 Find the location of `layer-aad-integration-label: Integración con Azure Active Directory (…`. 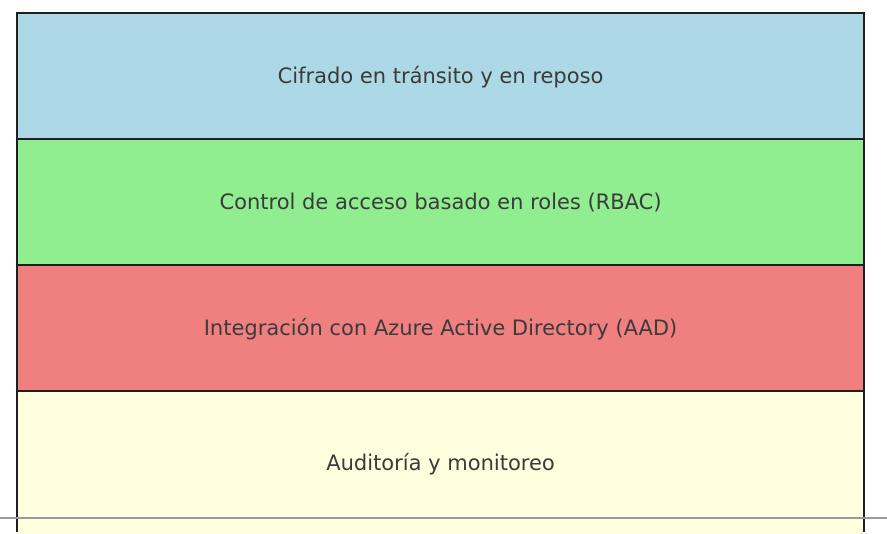

layer-aad-integration-label: Integración con Azure Active Directory (… is located at coordinates (440, 328).